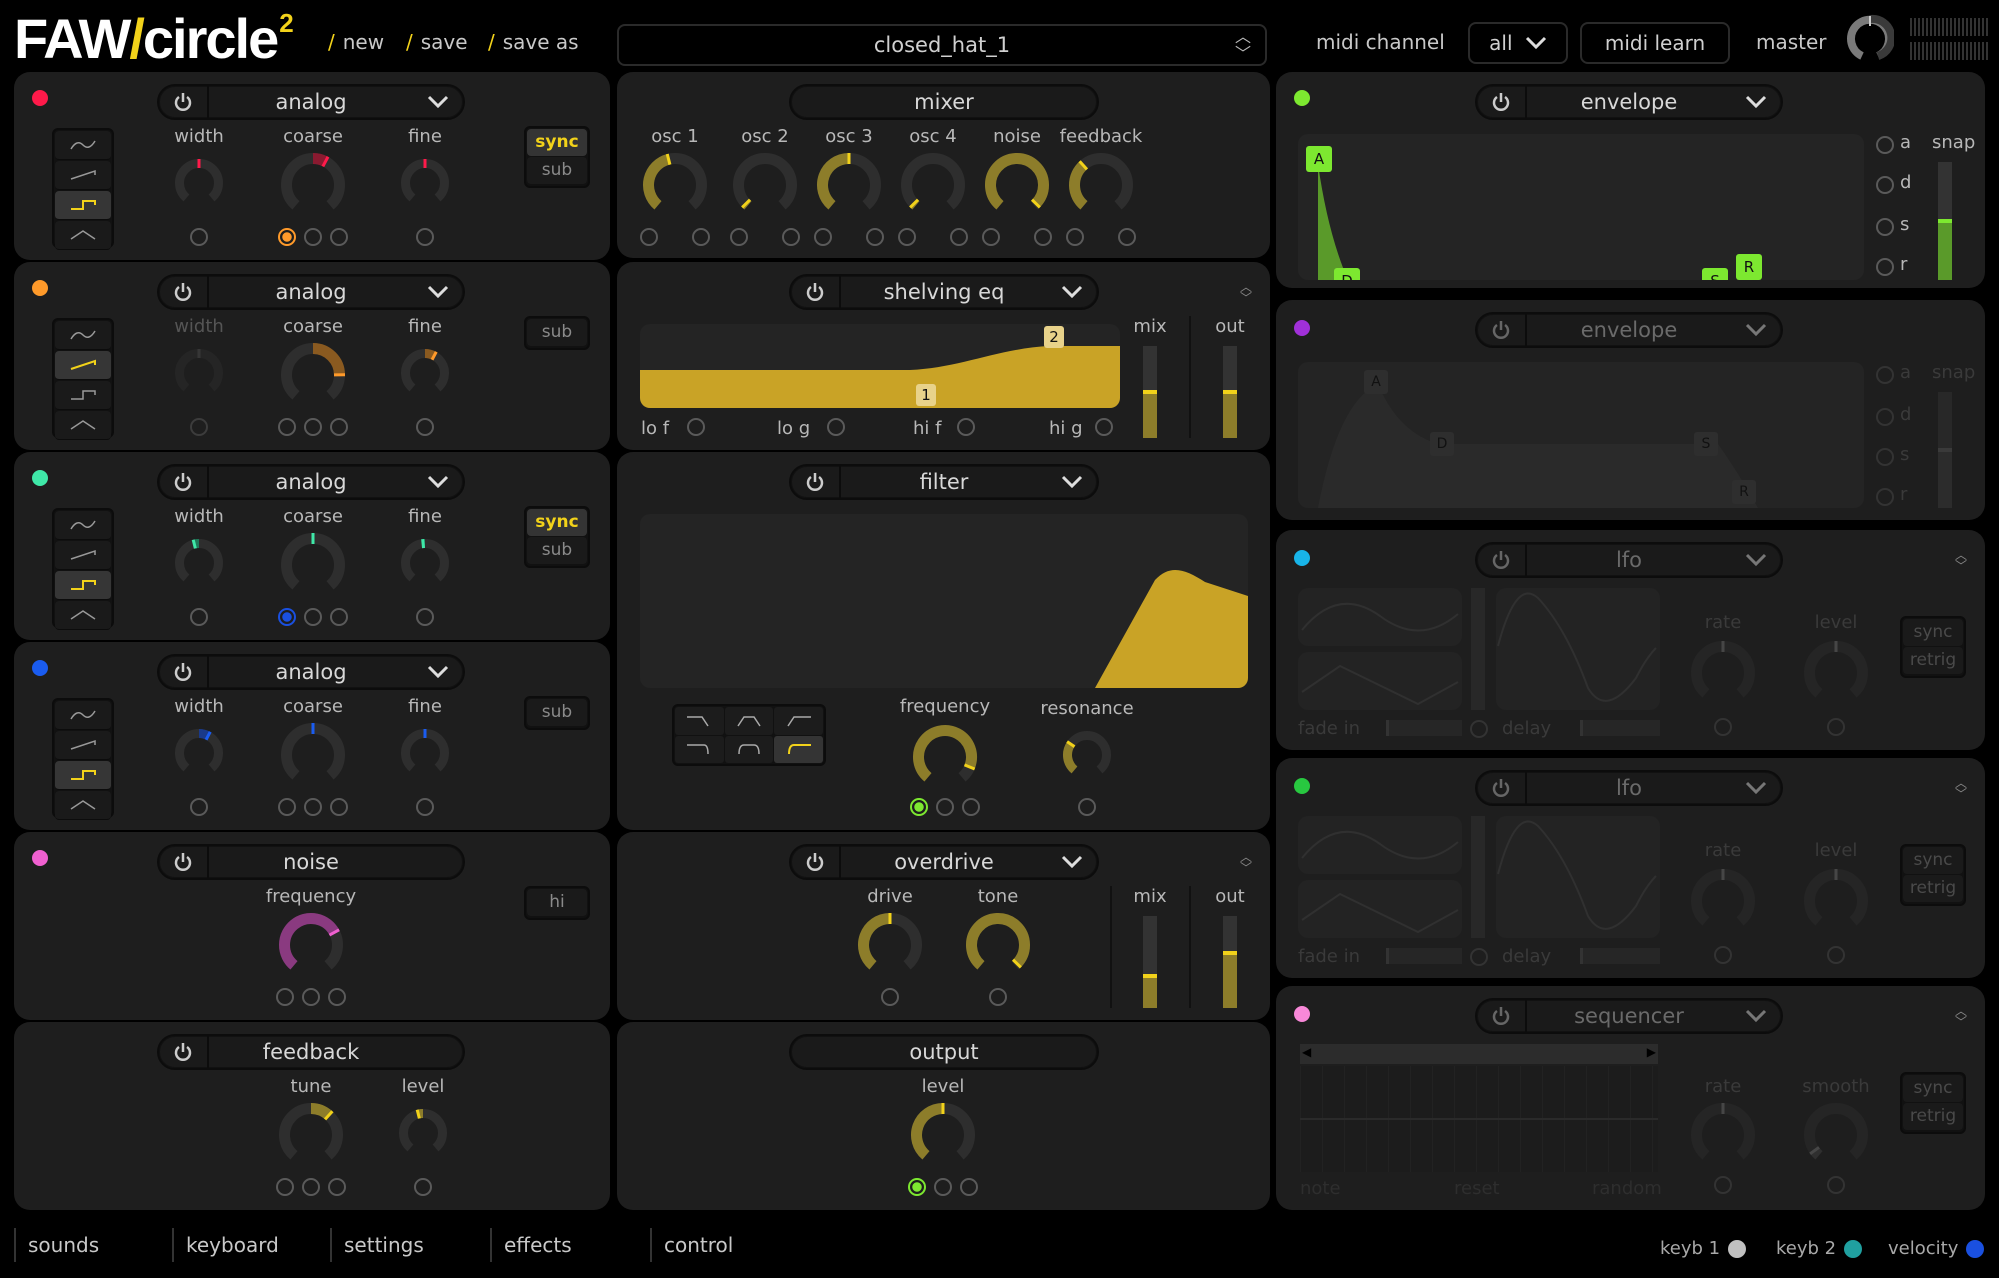  What do you see at coordinates (1629, 330) in the screenshot?
I see `env2-type-selector: envelope` at bounding box center [1629, 330].